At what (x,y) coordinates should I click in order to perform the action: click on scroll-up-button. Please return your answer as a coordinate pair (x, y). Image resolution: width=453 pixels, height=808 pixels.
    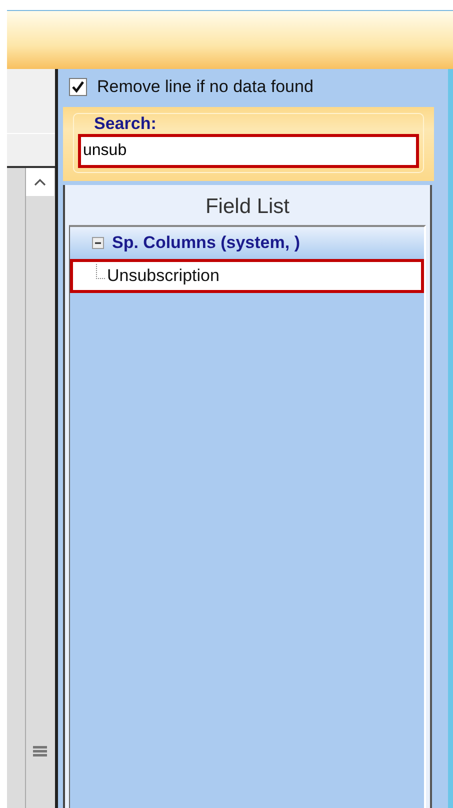
    Looking at the image, I should click on (40, 182).